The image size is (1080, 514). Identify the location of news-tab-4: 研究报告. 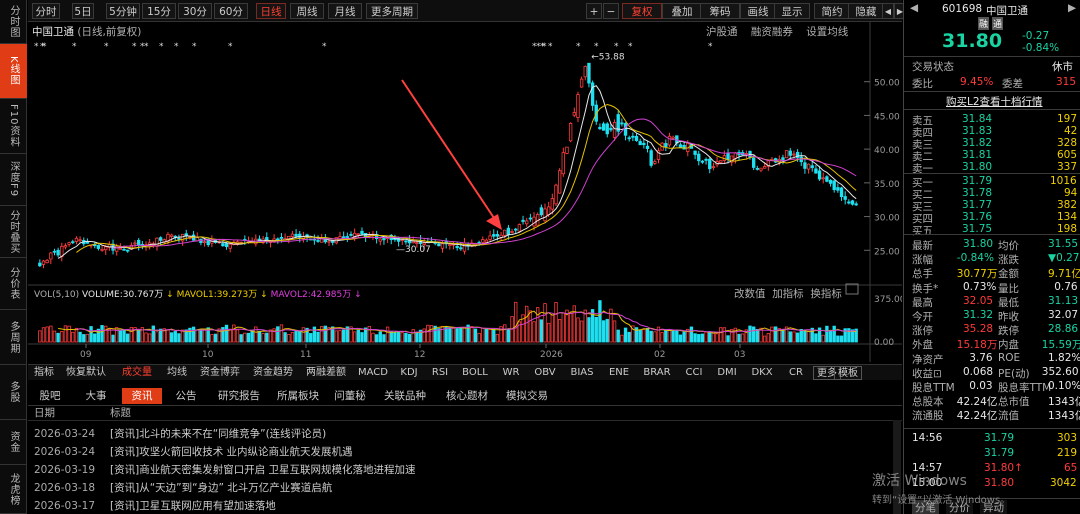
(239, 396).